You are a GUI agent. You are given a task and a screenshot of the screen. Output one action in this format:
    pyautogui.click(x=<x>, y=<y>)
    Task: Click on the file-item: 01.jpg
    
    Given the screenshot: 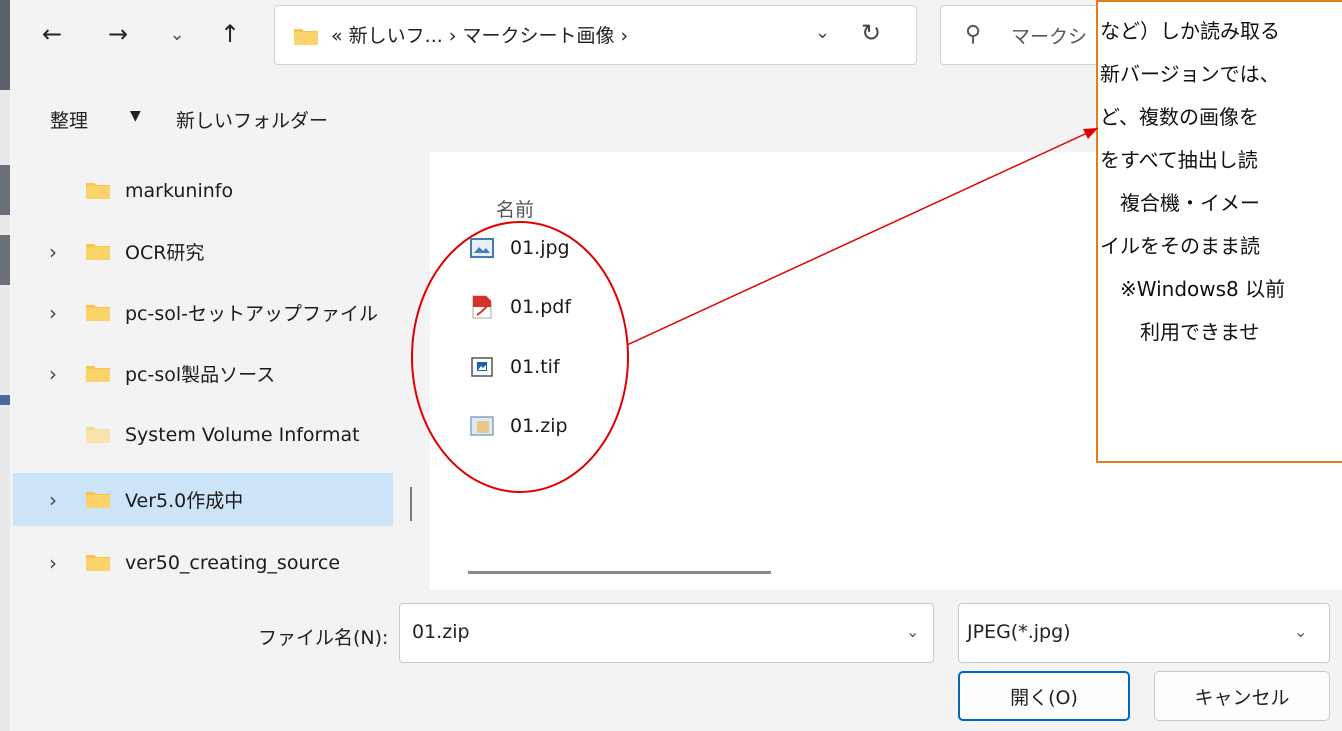 What is the action you would take?
    pyautogui.click(x=520, y=248)
    